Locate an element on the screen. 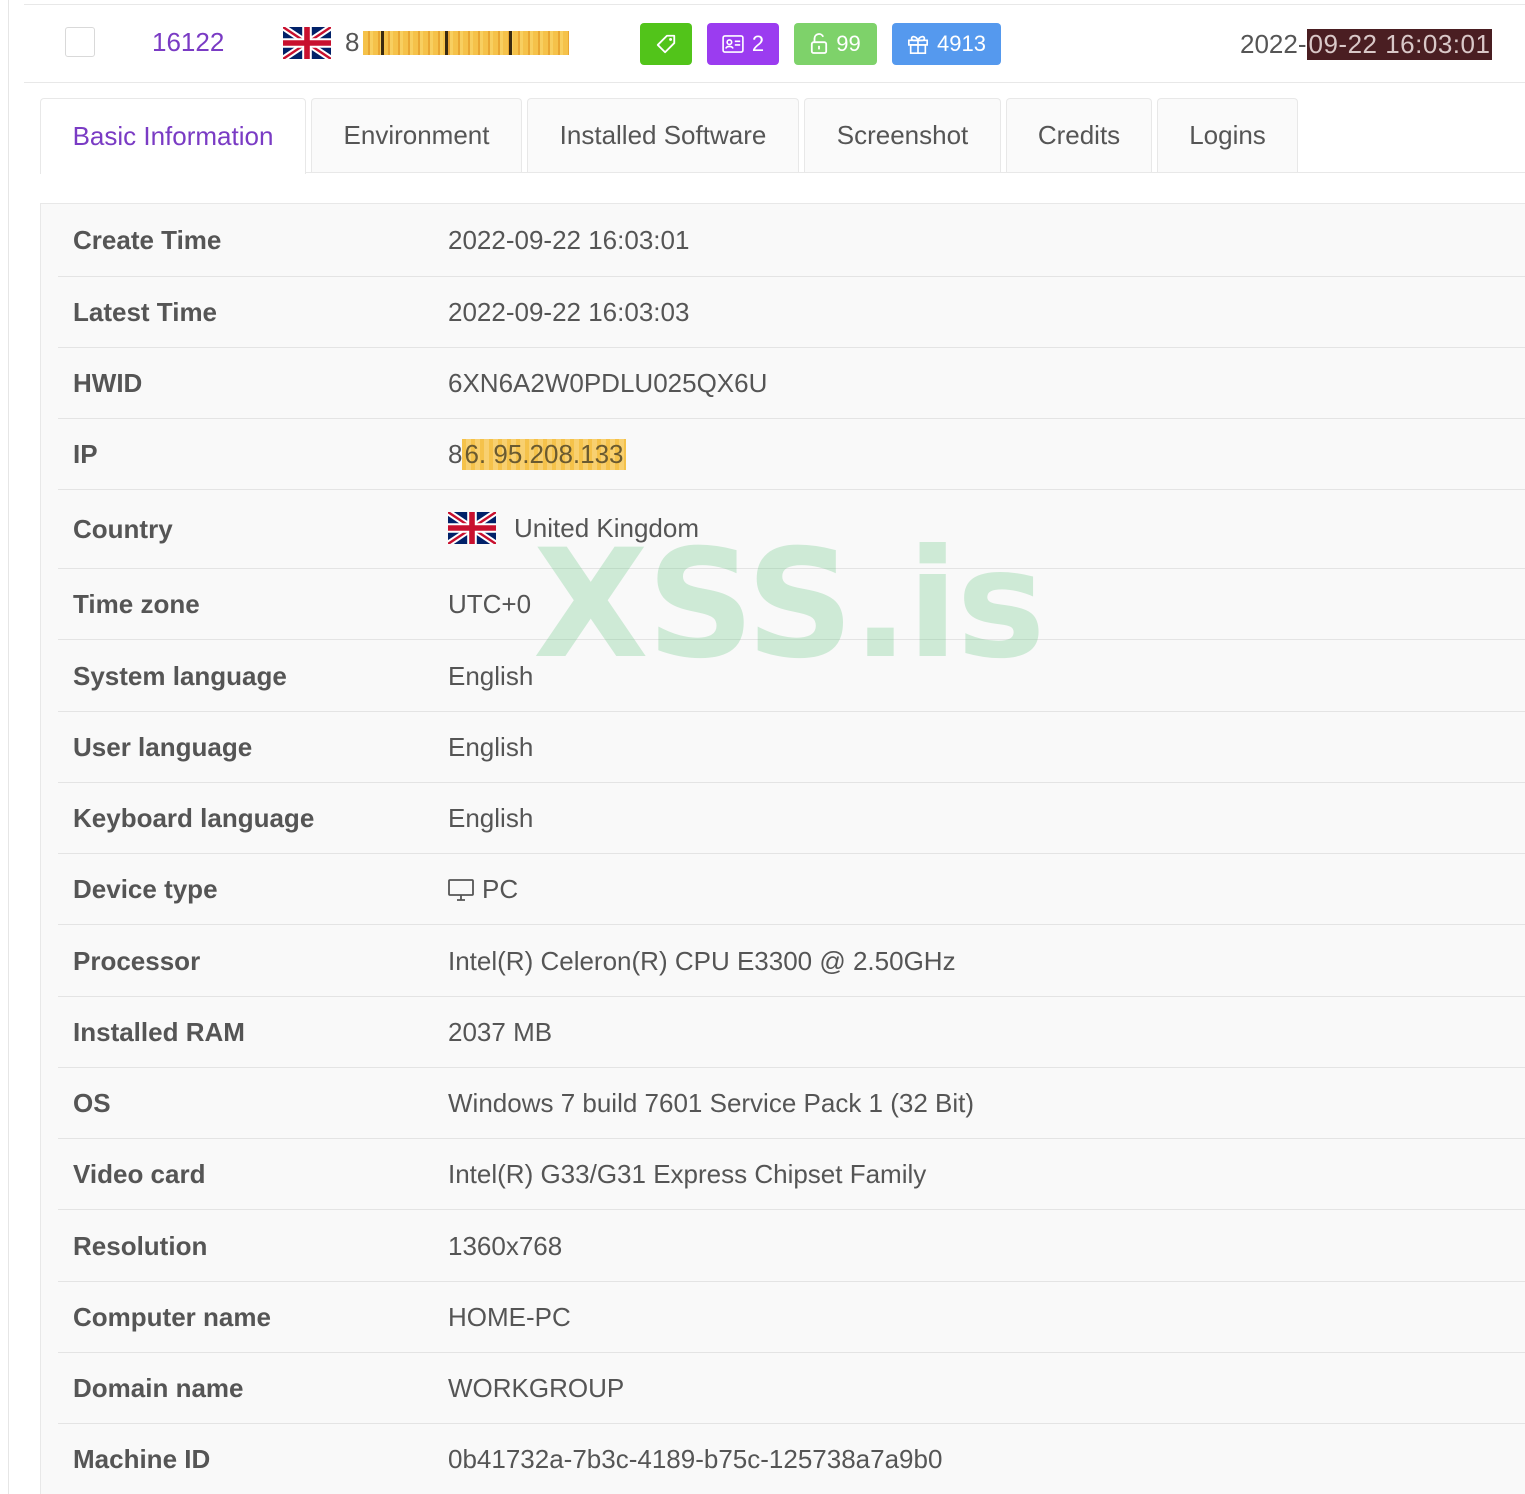  detail-label: Device type is located at coordinates (145, 889).